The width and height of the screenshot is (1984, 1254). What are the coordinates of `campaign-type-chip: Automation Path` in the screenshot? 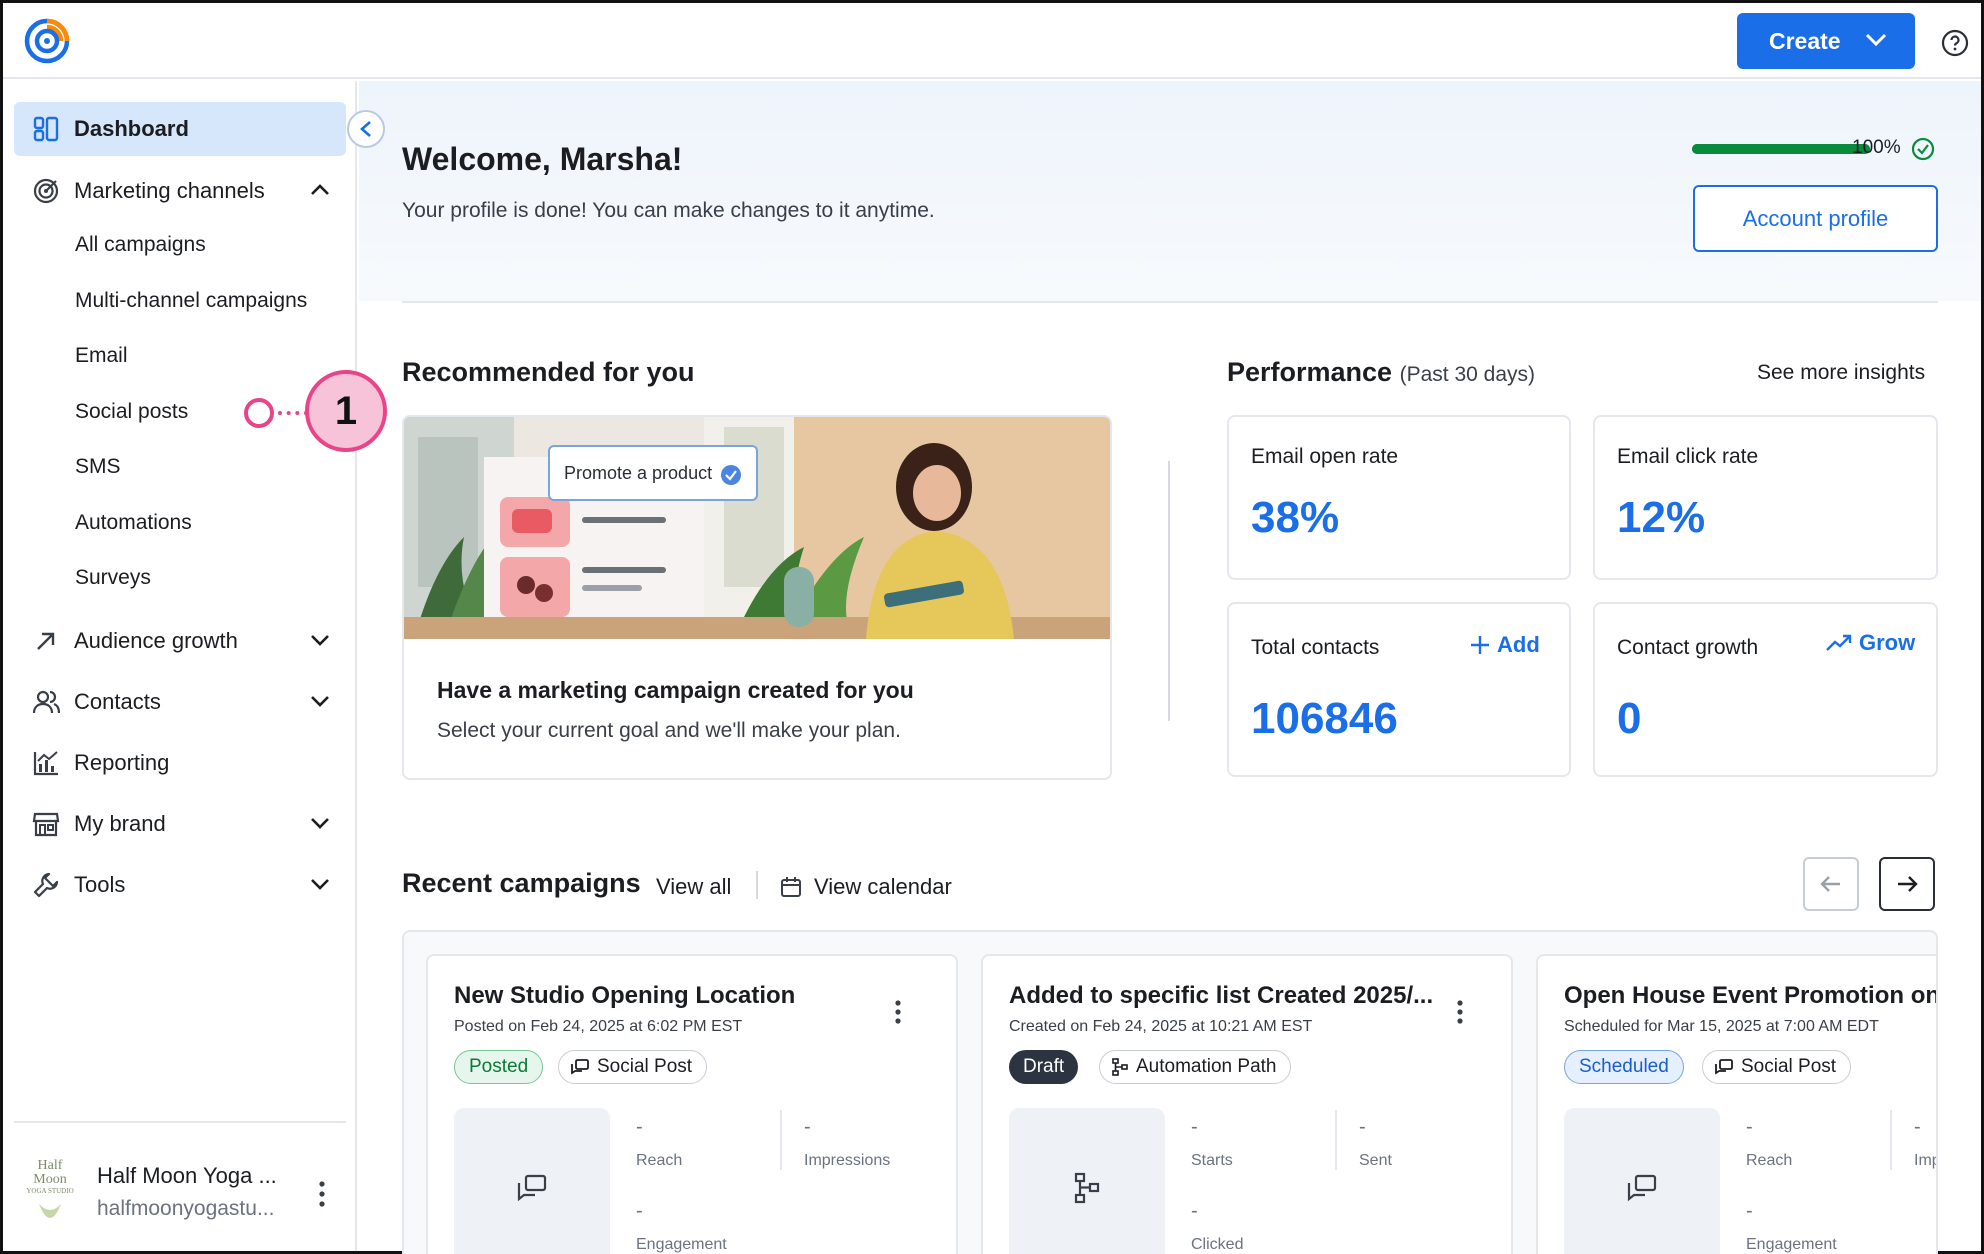 It's located at (1195, 1067).